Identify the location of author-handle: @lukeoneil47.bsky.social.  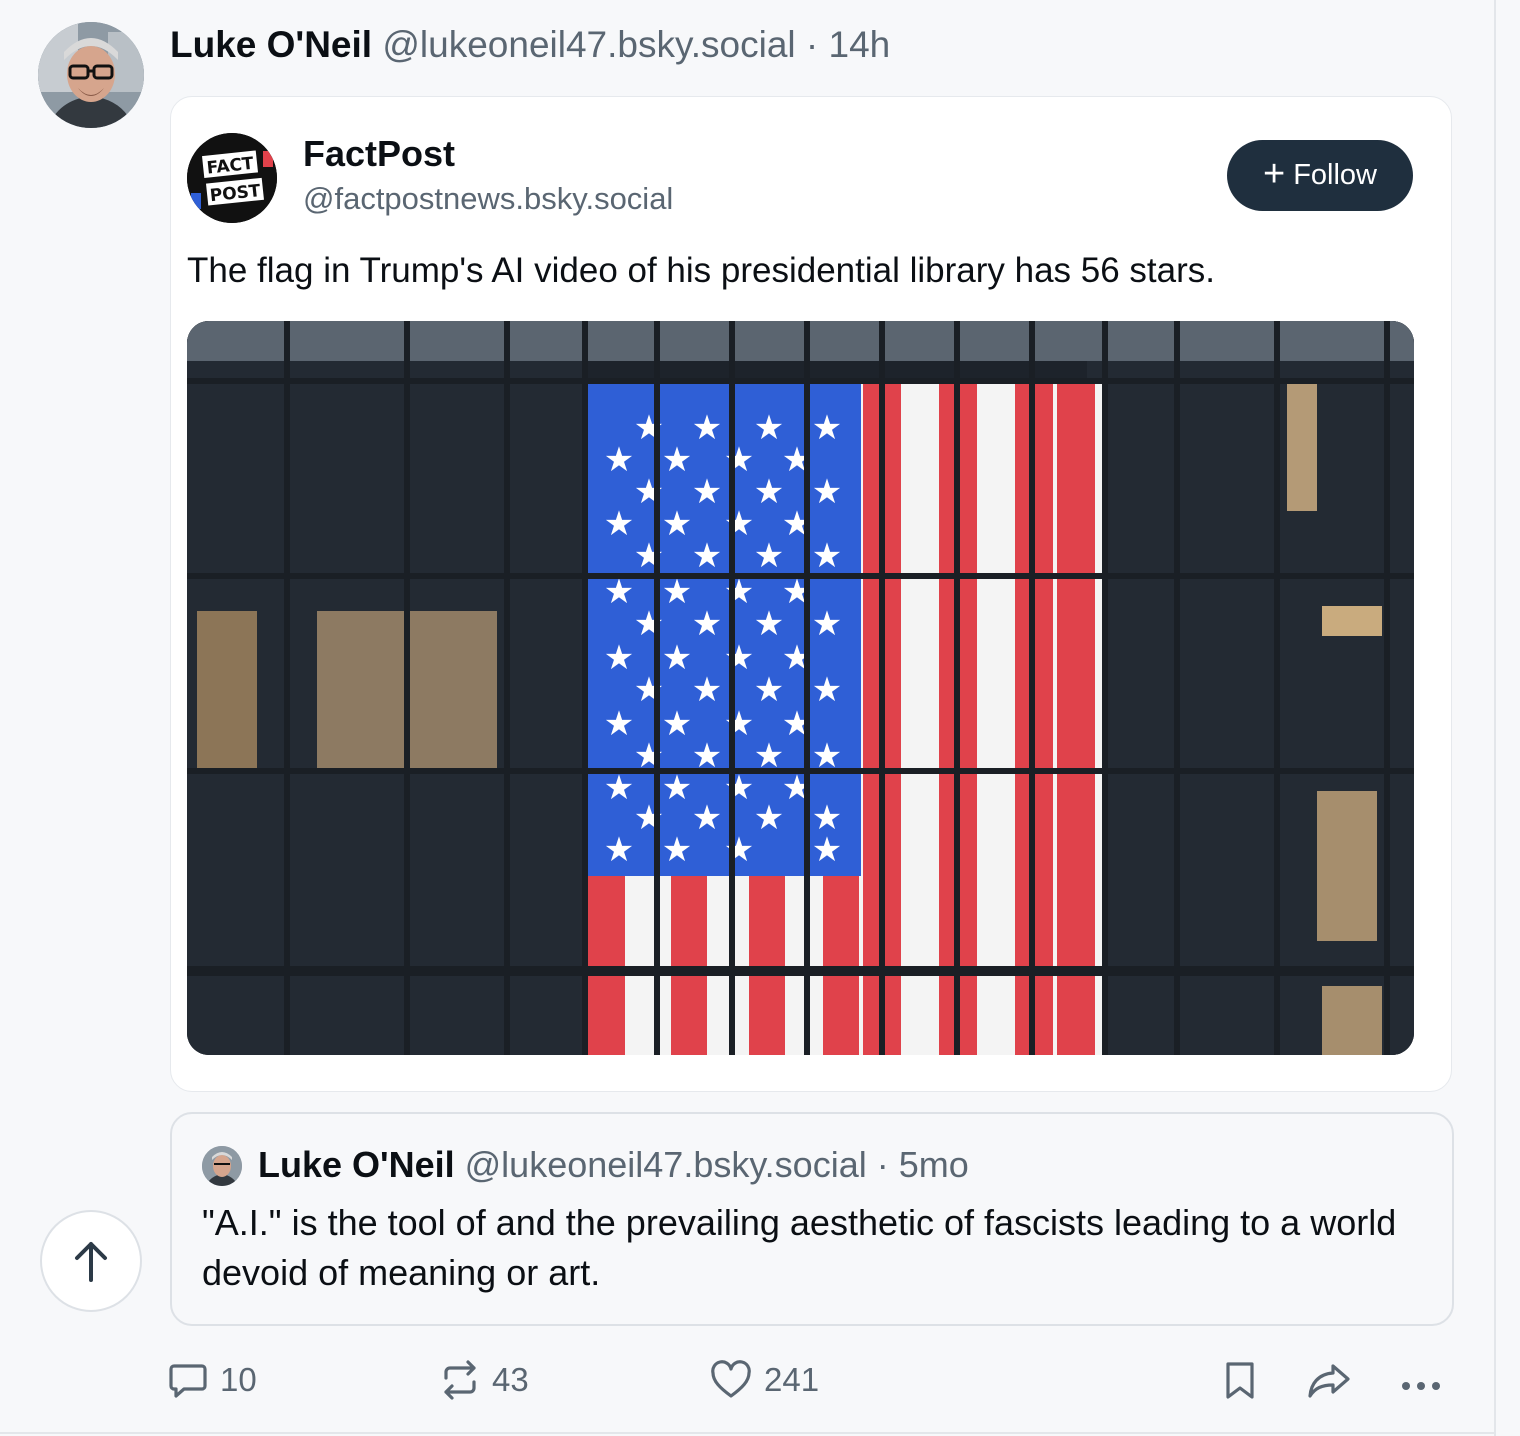
(588, 44).